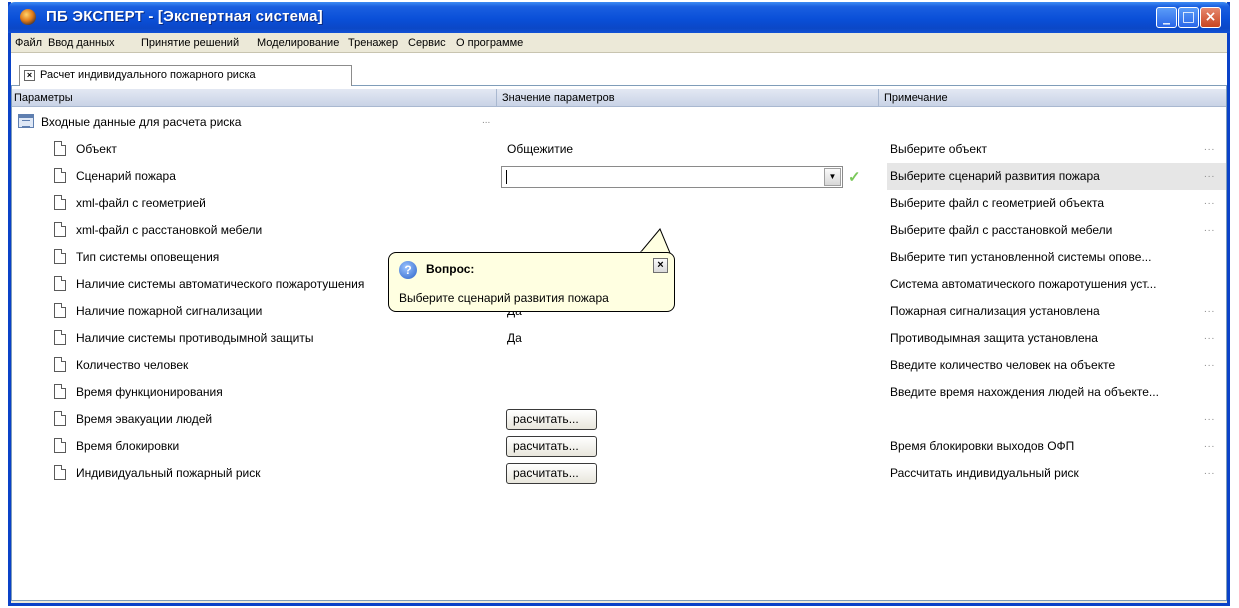  Describe the element at coordinates (190, 43) in the screenshot. I see `menu-decisions: Принятие решений` at that location.